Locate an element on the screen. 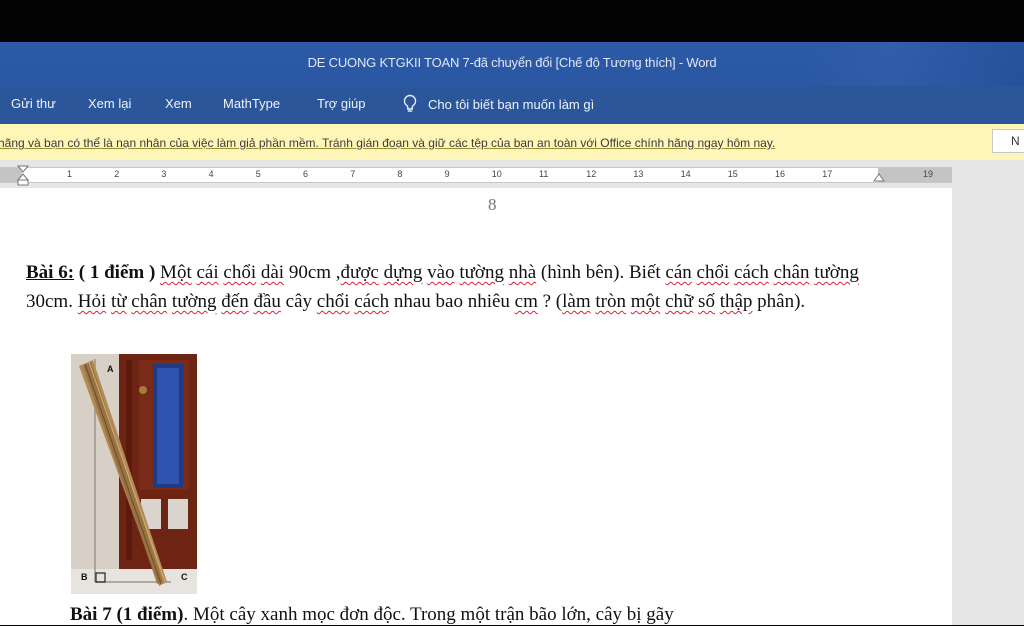 This screenshot has height=626, width=1024. ruler-area: 1 2 3 4 5 6 7 8 9 10 11 12 13 14 15 16 17 19 is located at coordinates (512, 174).